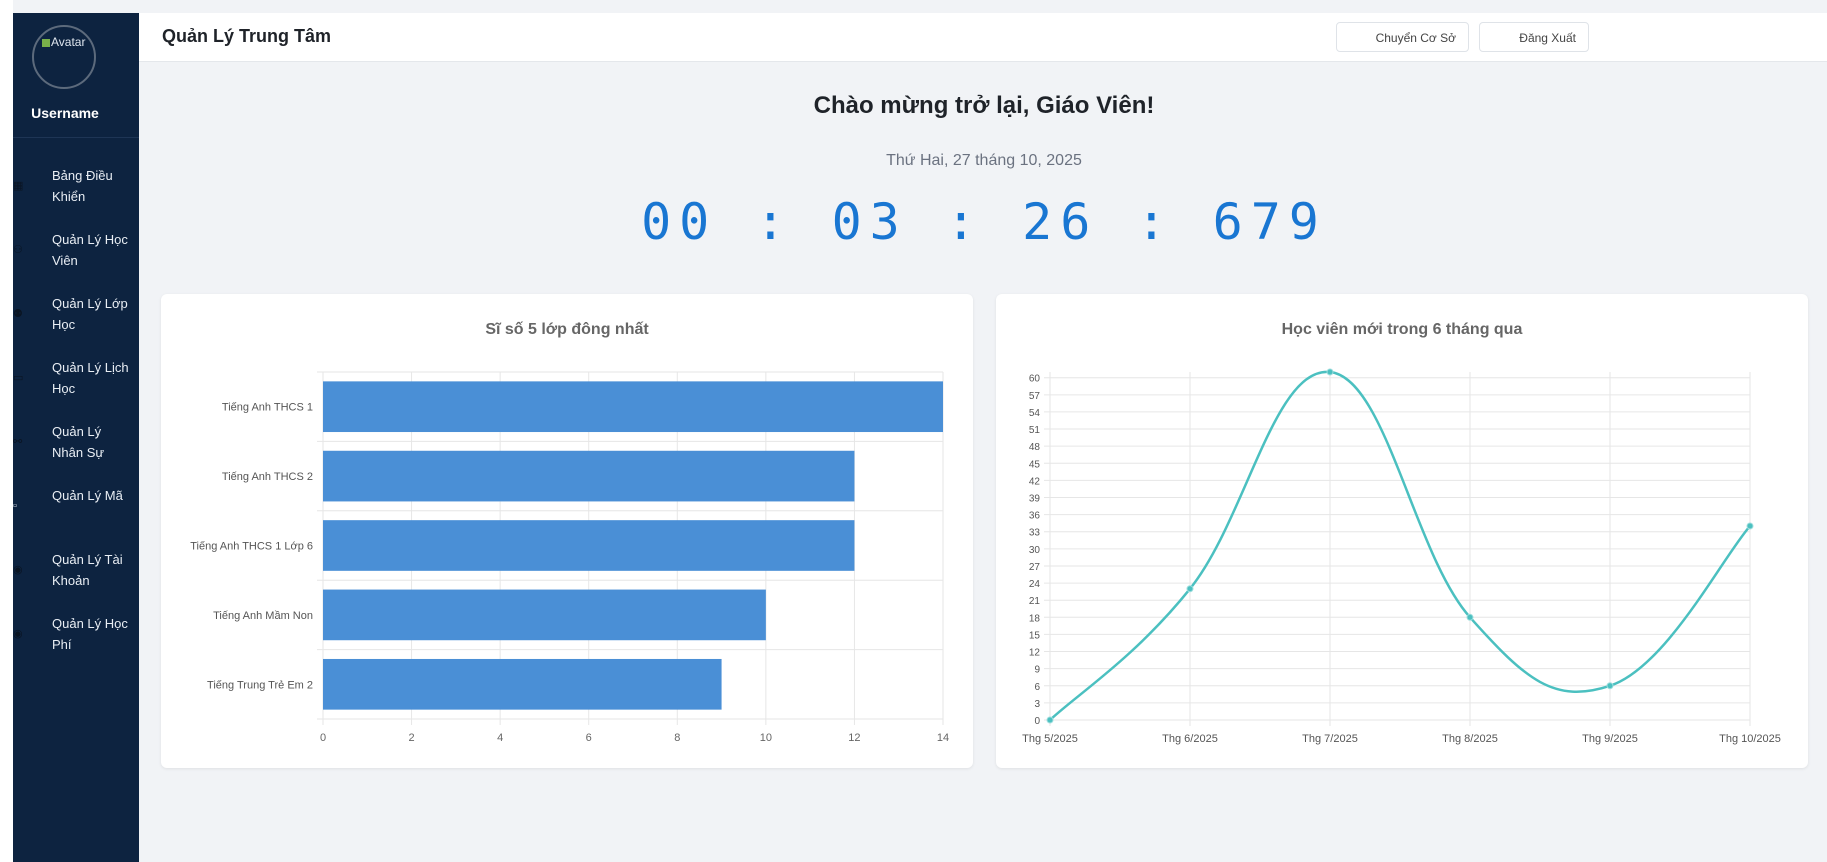  Describe the element at coordinates (984, 160) in the screenshot. I see `current-date: Thứ Hai, 27 tháng 10, 2025` at that location.